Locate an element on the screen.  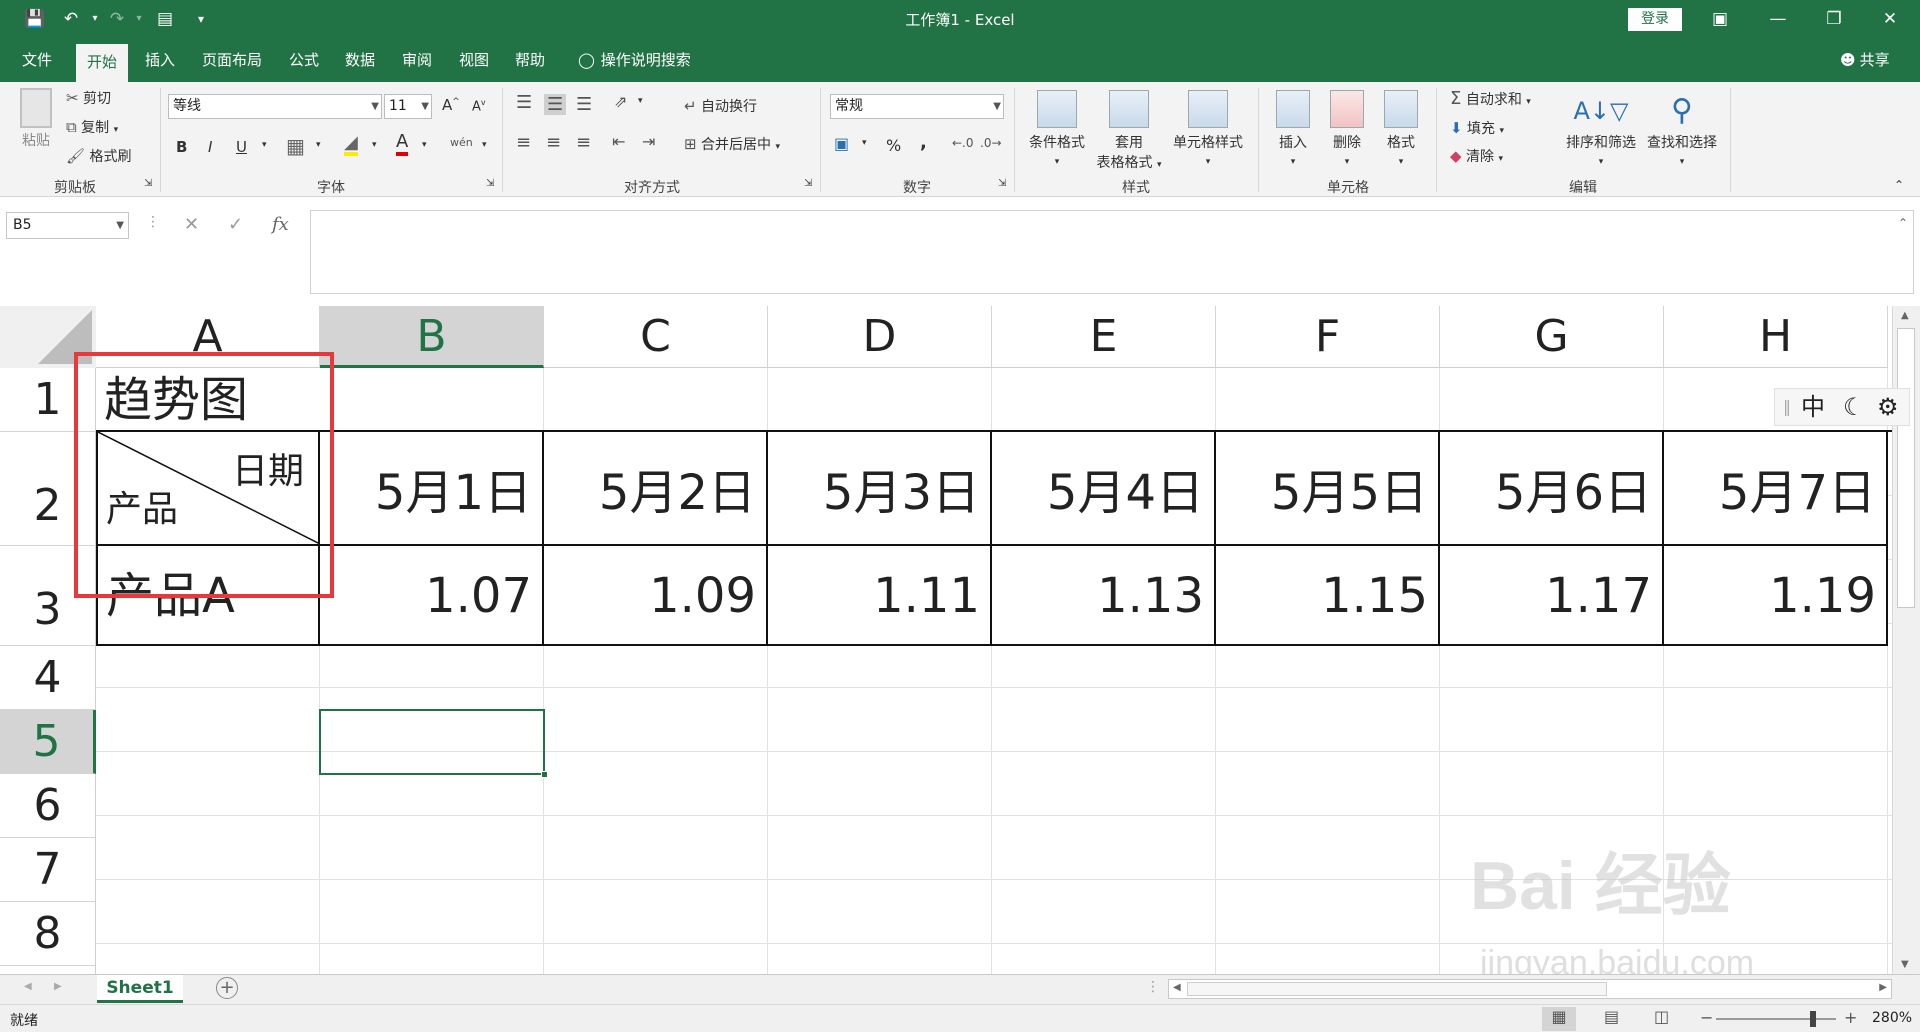
find-select-button: ⚲ 查找和选择 ▾ is located at coordinates (1682, 129).